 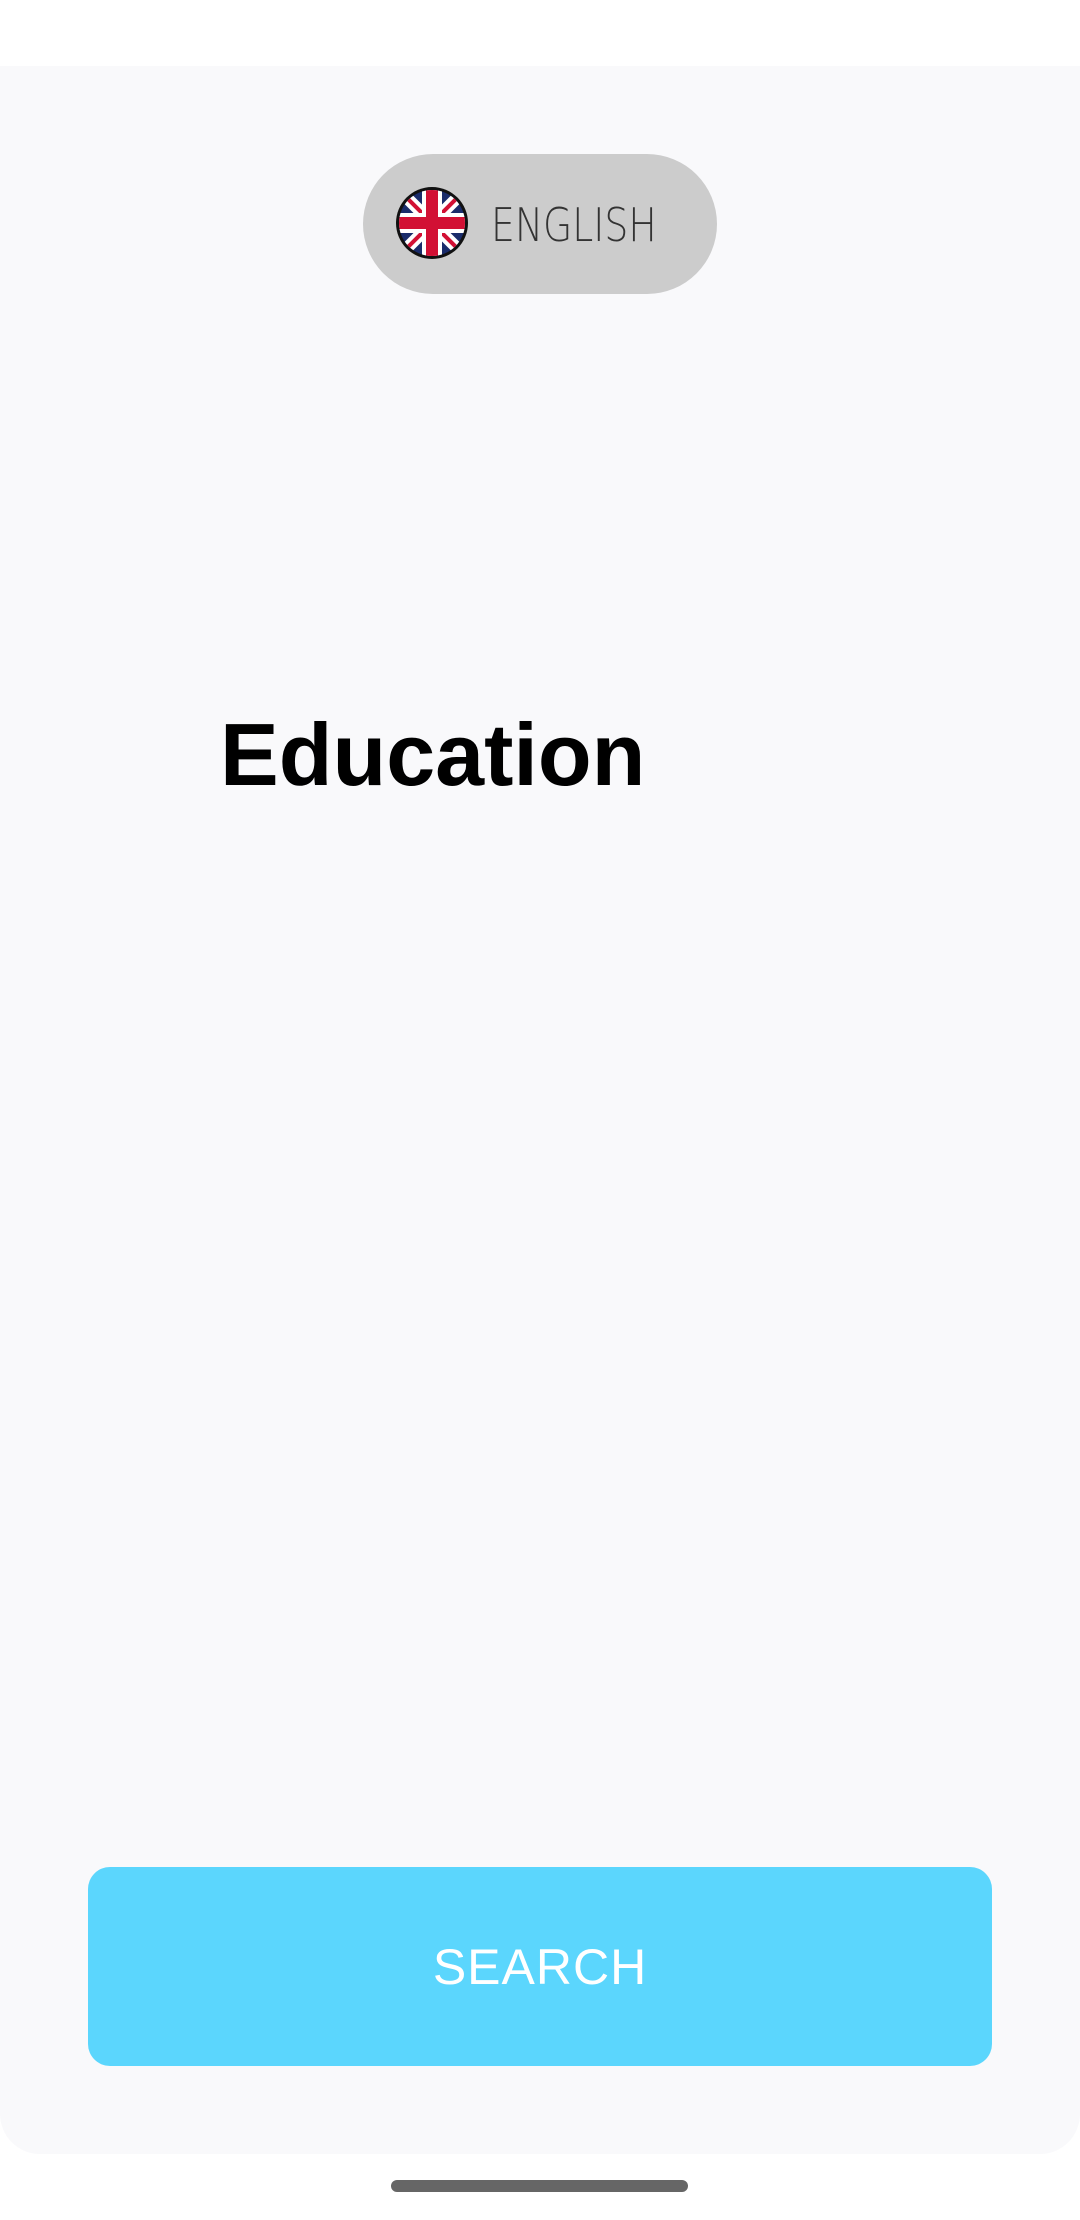 I want to click on uk-flag-icon, so click(x=432, y=223).